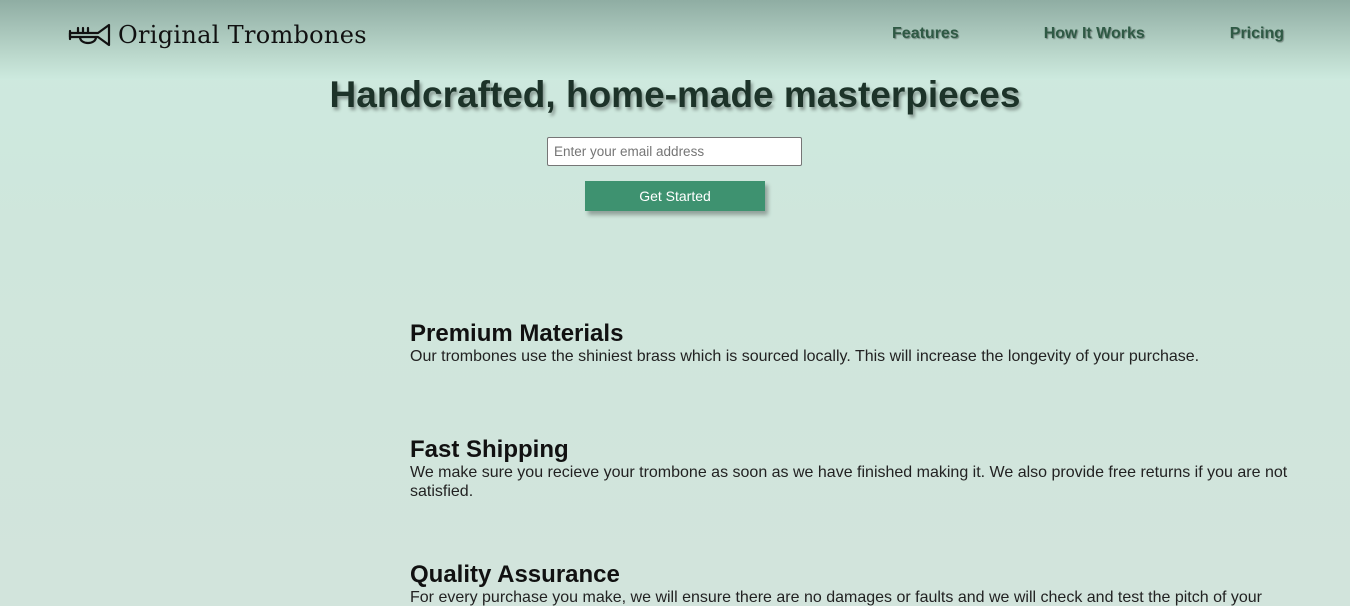  What do you see at coordinates (1094, 34) in the screenshot?
I see `nav-link-how-it-works: How It Works` at bounding box center [1094, 34].